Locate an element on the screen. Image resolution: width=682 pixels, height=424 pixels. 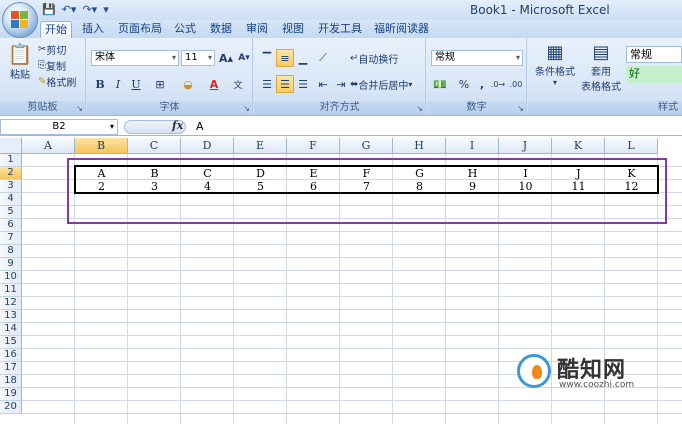
row-header-13: 13 is located at coordinates (11, 316).